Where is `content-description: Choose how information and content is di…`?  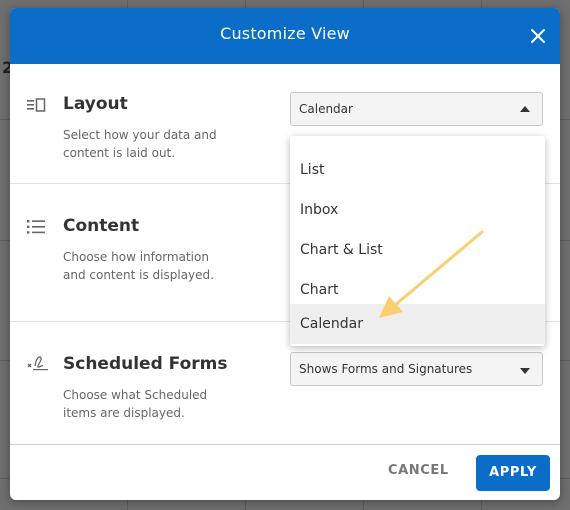
content-description: Choose how information and content is di… is located at coordinates (138, 266).